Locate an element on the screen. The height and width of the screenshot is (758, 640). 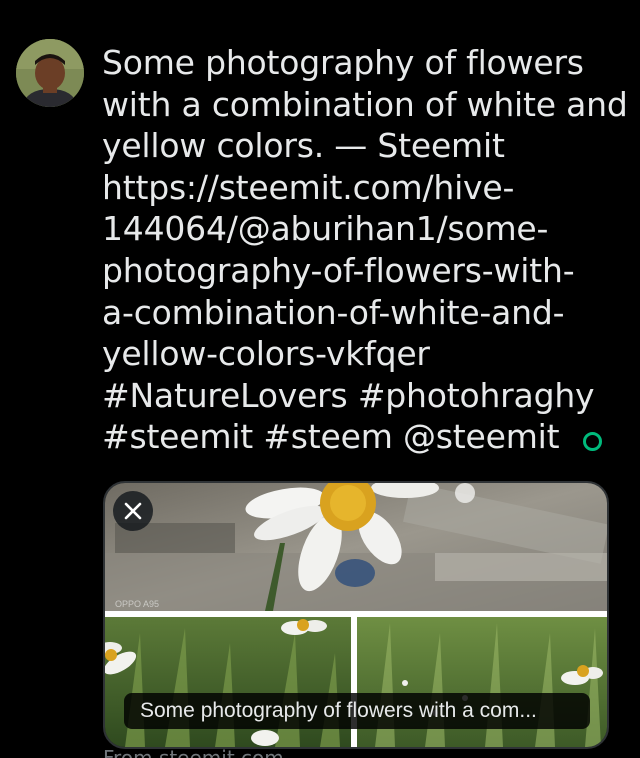
status-dot-icon is located at coordinates (592, 441).